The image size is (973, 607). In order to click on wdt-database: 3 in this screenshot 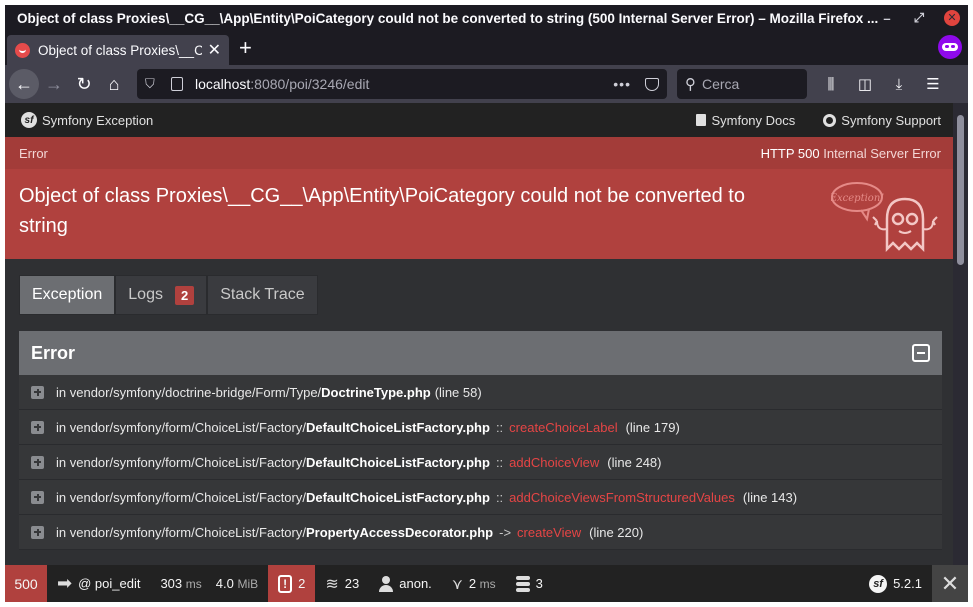, I will do `click(529, 583)`.